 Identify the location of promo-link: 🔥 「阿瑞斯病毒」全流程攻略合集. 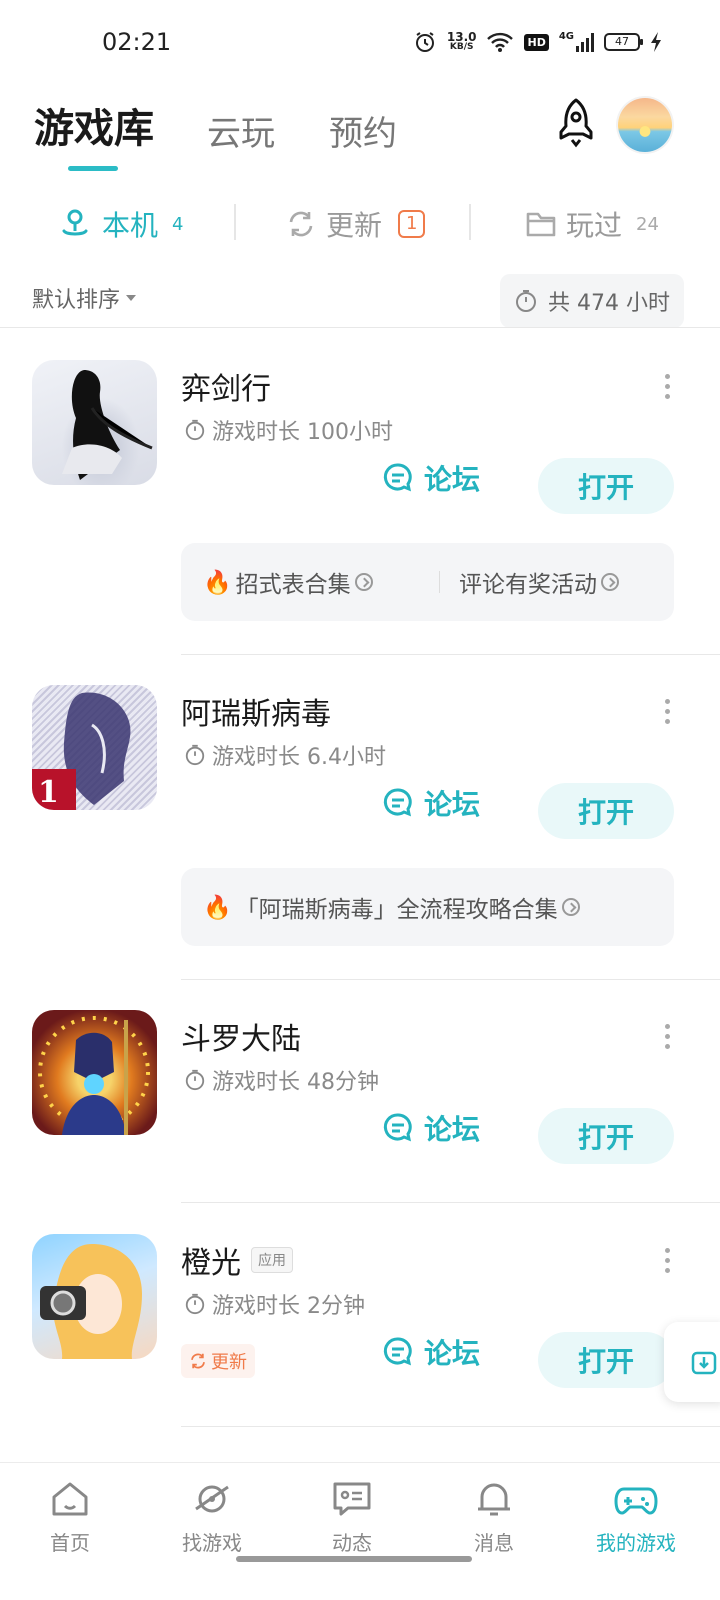
(391, 907).